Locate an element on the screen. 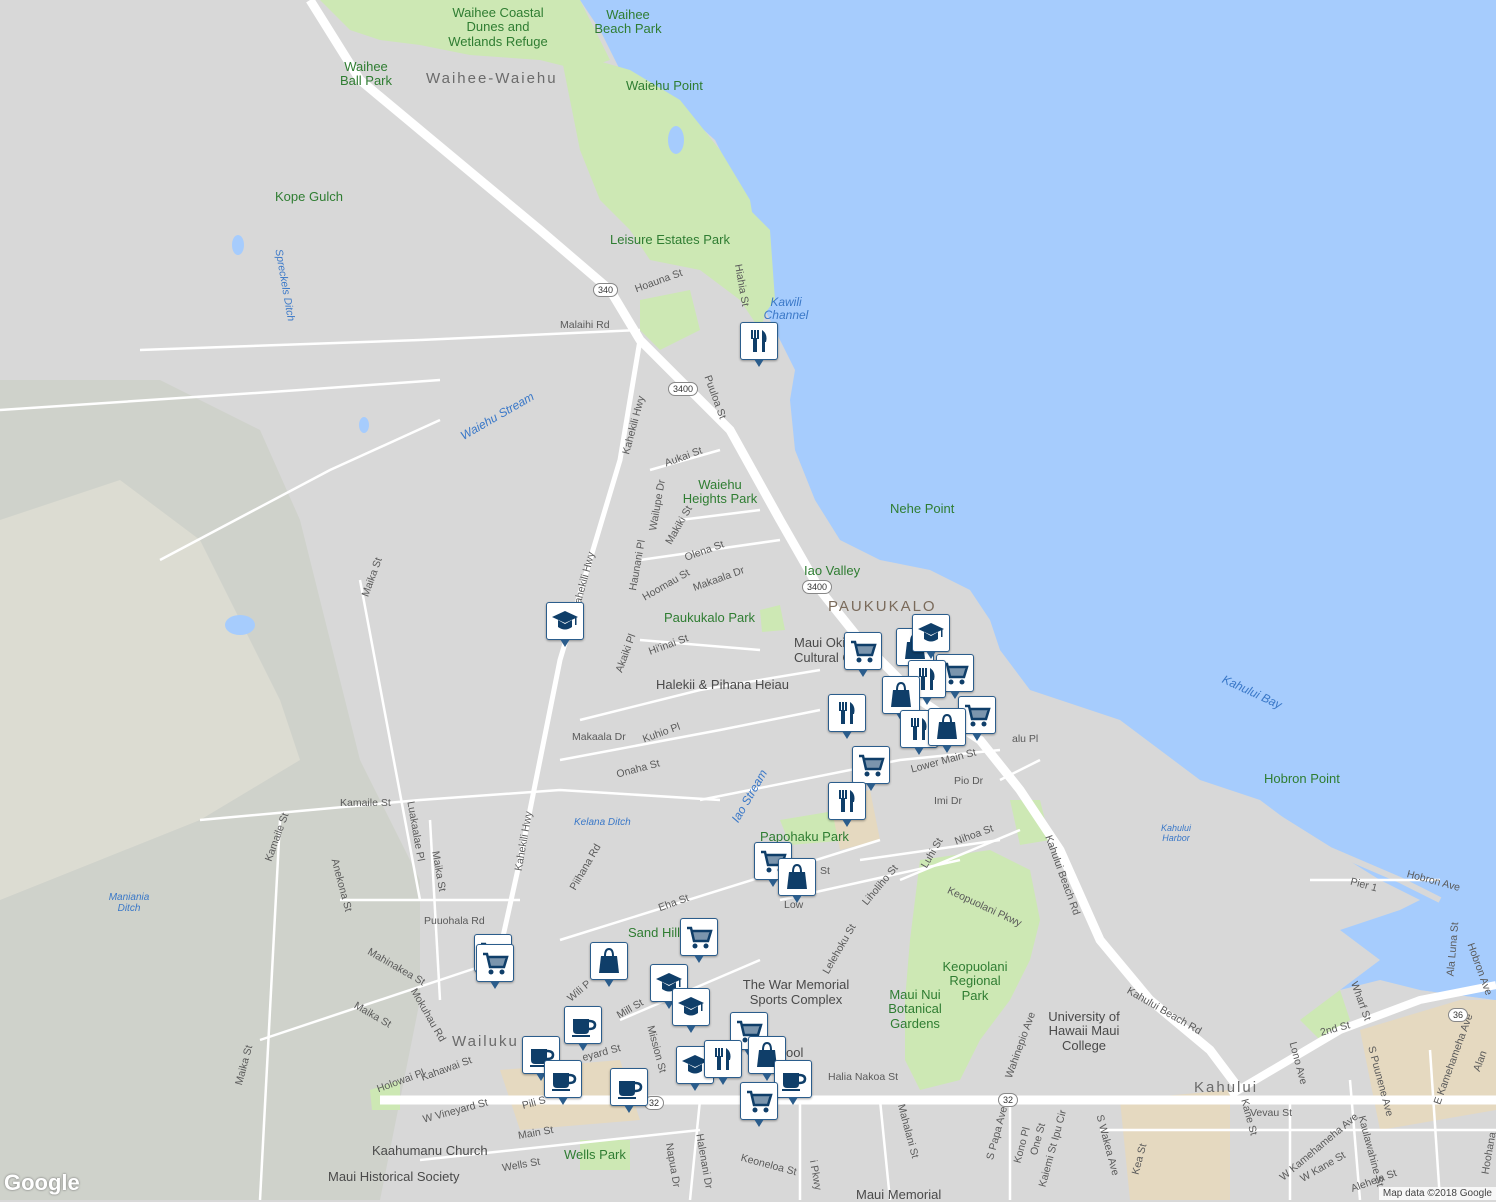 The height and width of the screenshot is (1202, 1496). poi-label: The War Memorial Sports Complex is located at coordinates (796, 992).